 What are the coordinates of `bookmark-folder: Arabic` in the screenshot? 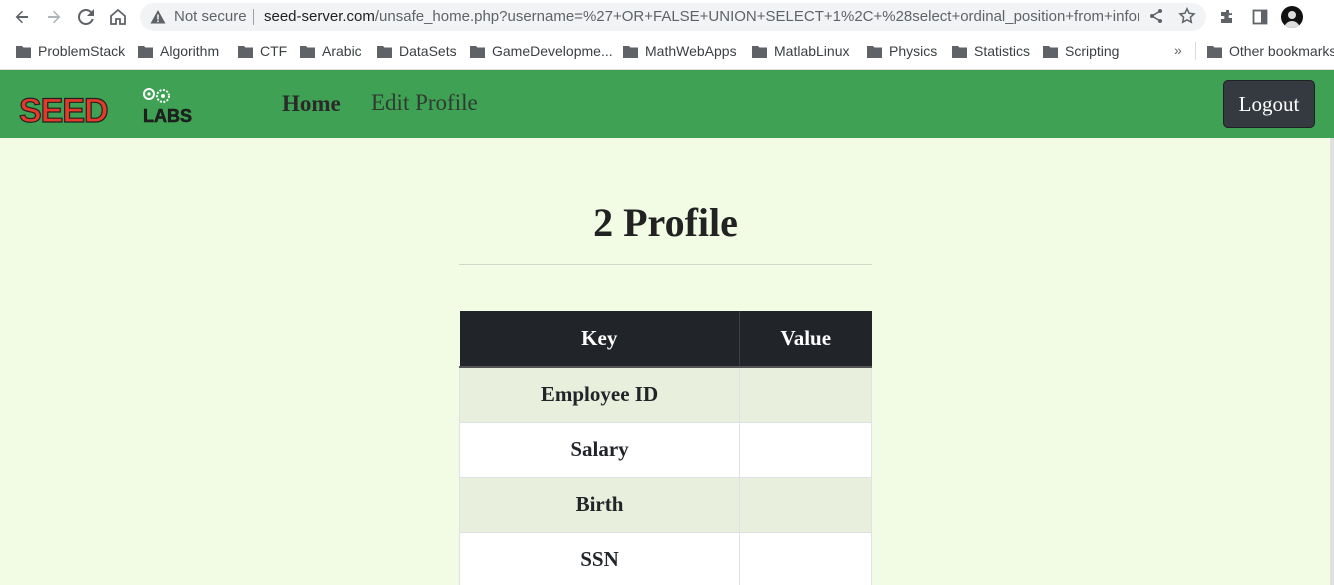 It's located at (331, 51).